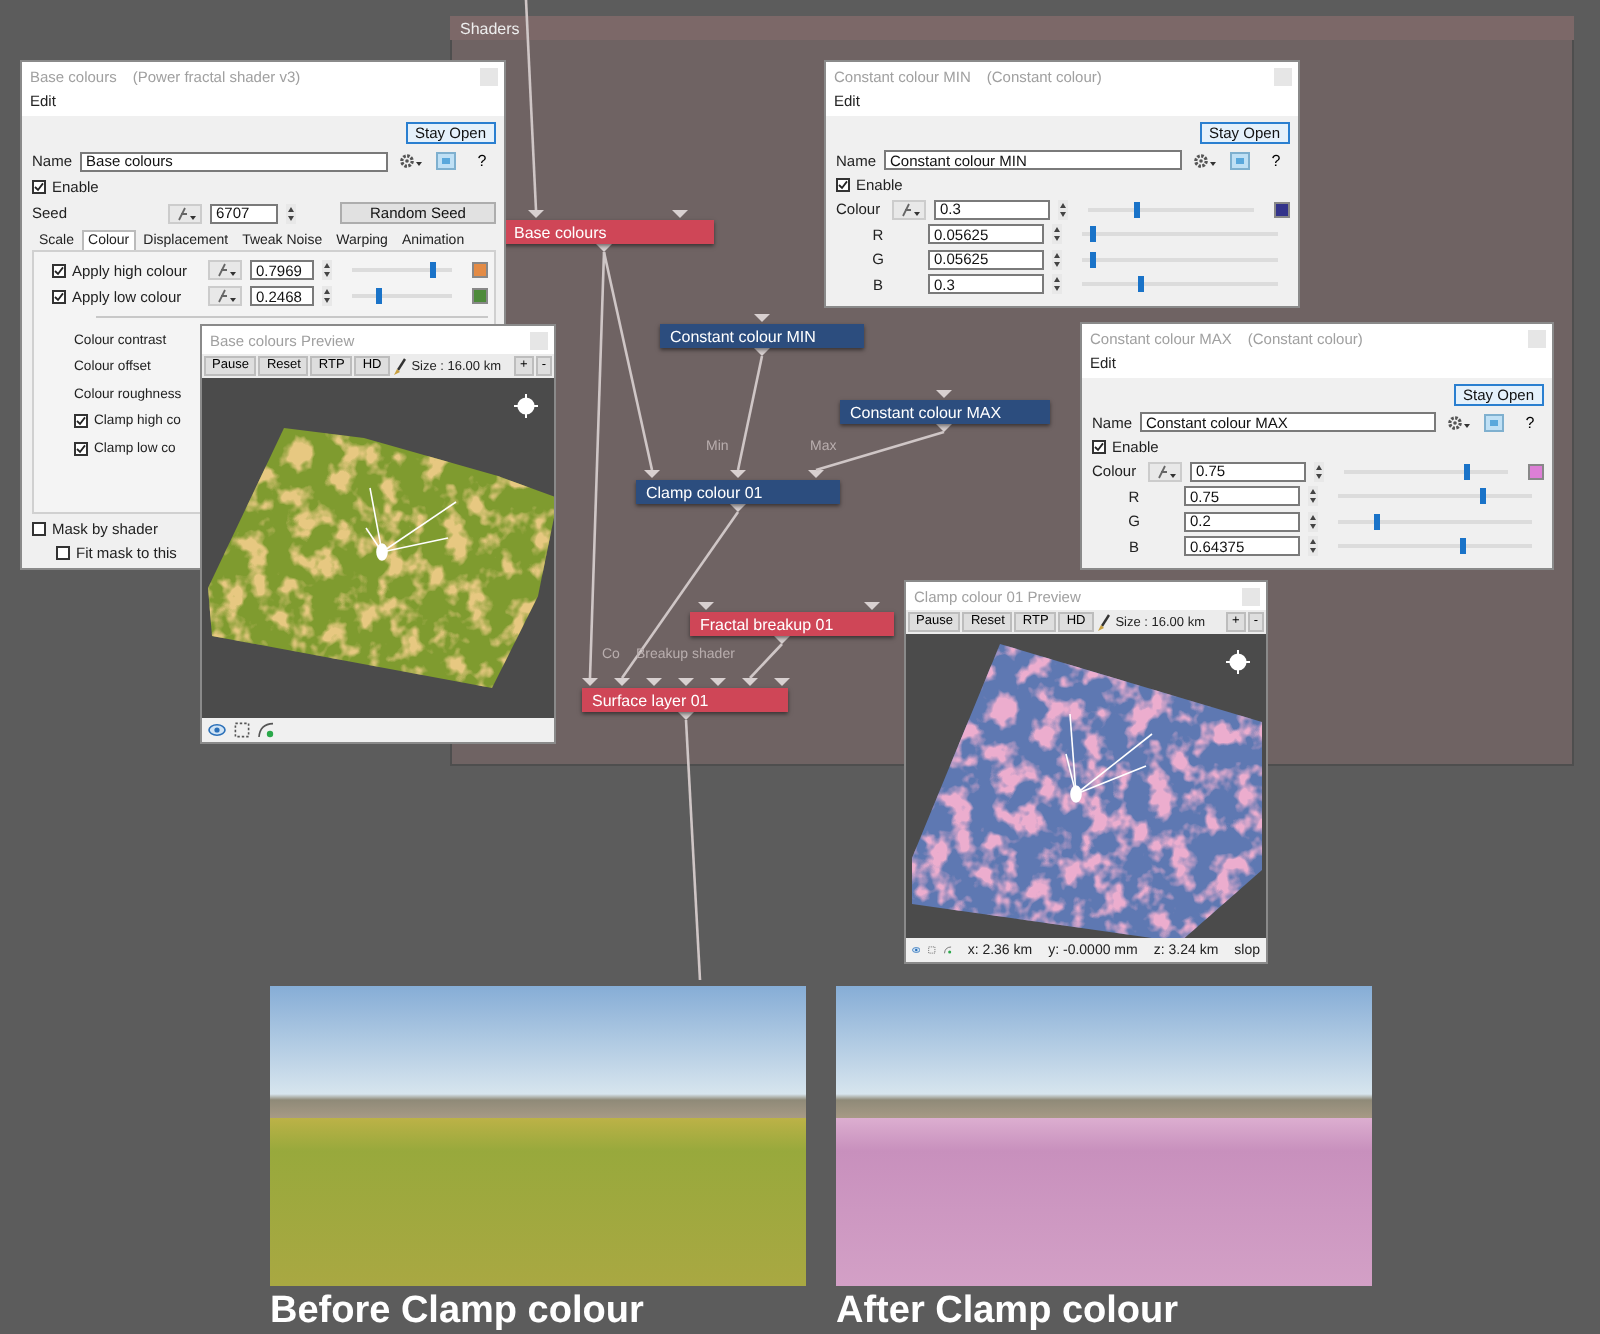  I want to click on shader-node: Surface layer 01, so click(685, 700).